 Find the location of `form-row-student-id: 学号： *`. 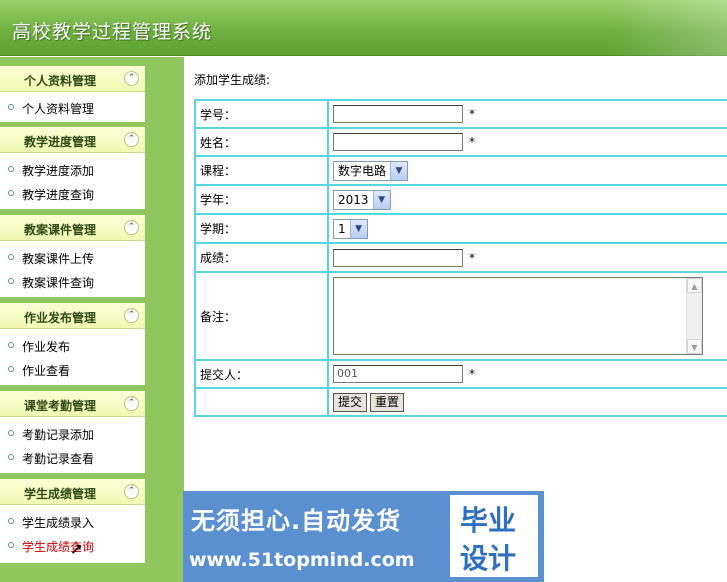

form-row-student-id: 学号： * is located at coordinates (460, 114).